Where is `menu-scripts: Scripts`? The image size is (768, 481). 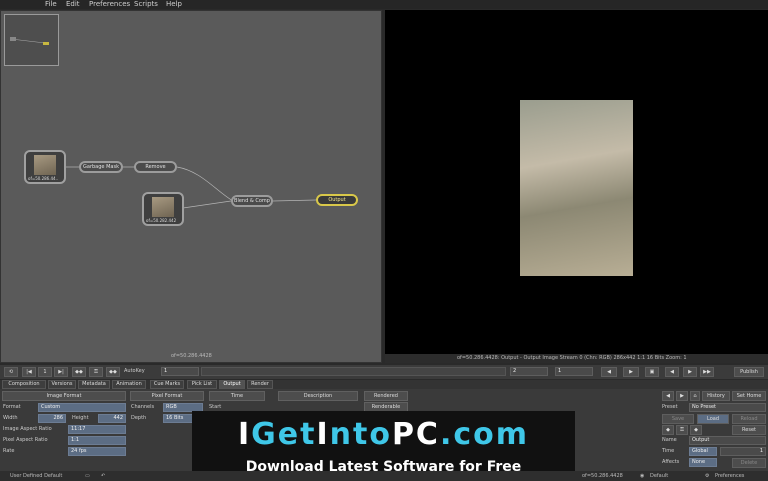
menu-scripts: Scripts is located at coordinates (146, 4).